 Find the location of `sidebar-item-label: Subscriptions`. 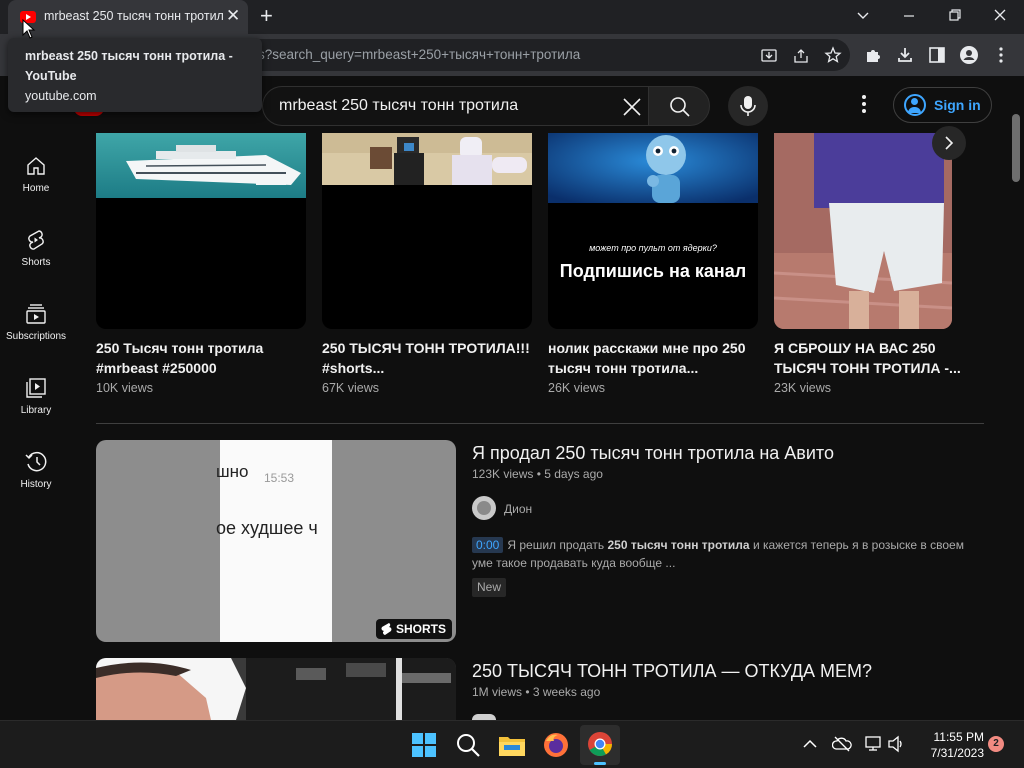

sidebar-item-label: Subscriptions is located at coordinates (36, 336).